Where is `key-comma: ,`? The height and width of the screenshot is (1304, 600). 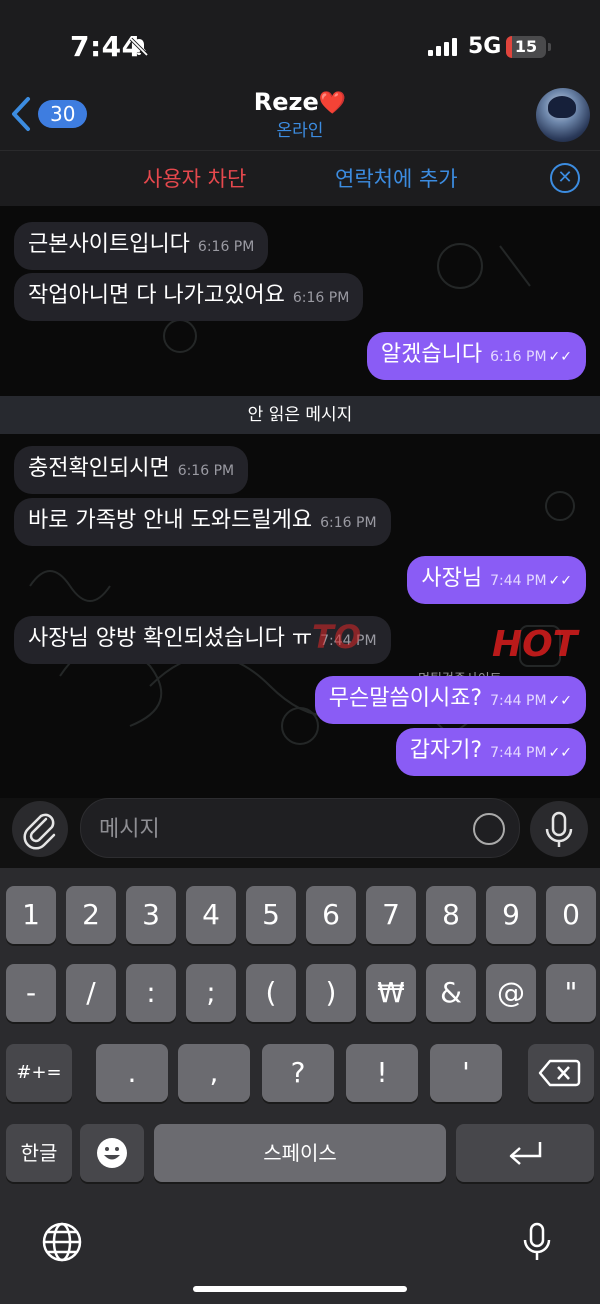 key-comma: , is located at coordinates (214, 1073).